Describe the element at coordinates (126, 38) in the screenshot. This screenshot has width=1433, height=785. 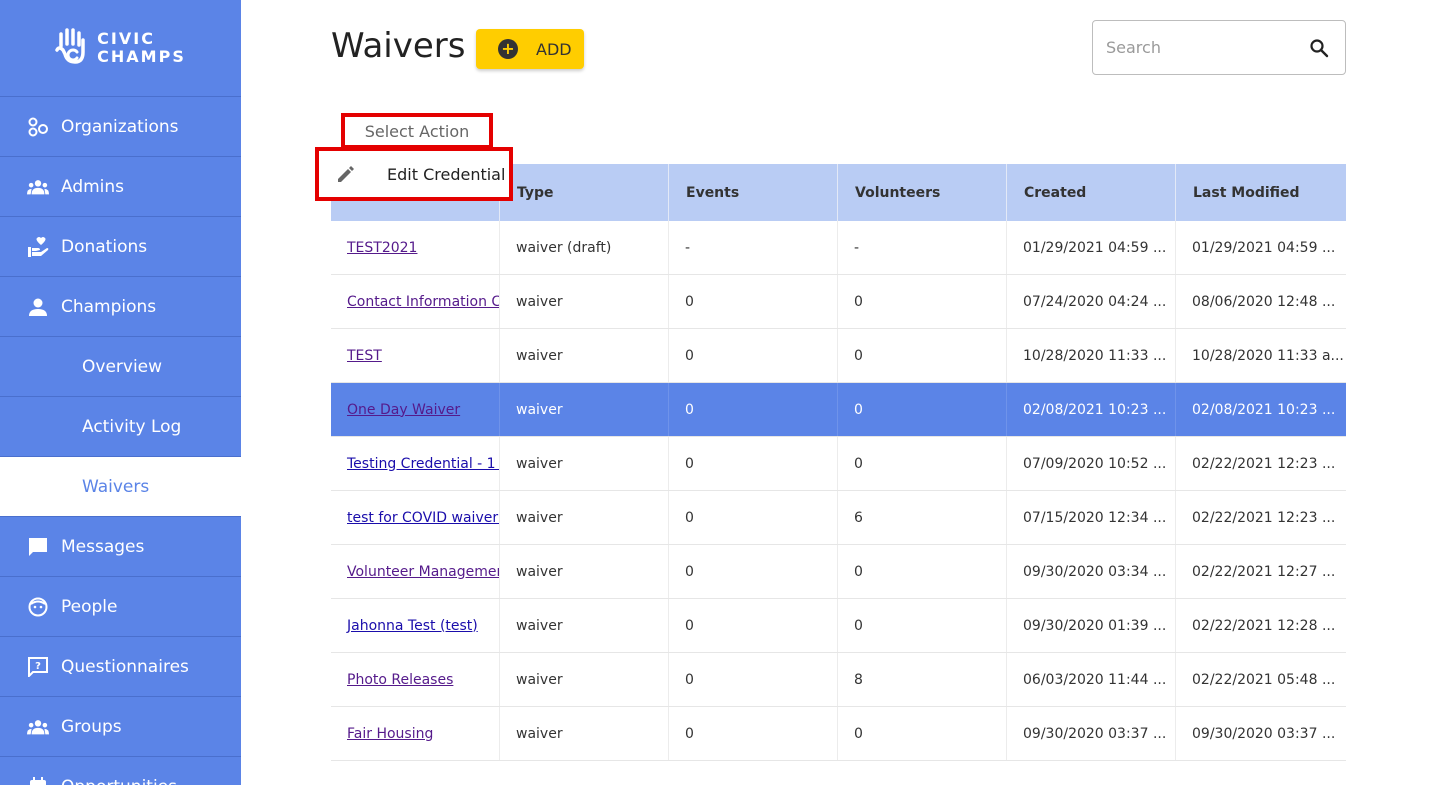
I see `logo-line1: CIVIC` at that location.